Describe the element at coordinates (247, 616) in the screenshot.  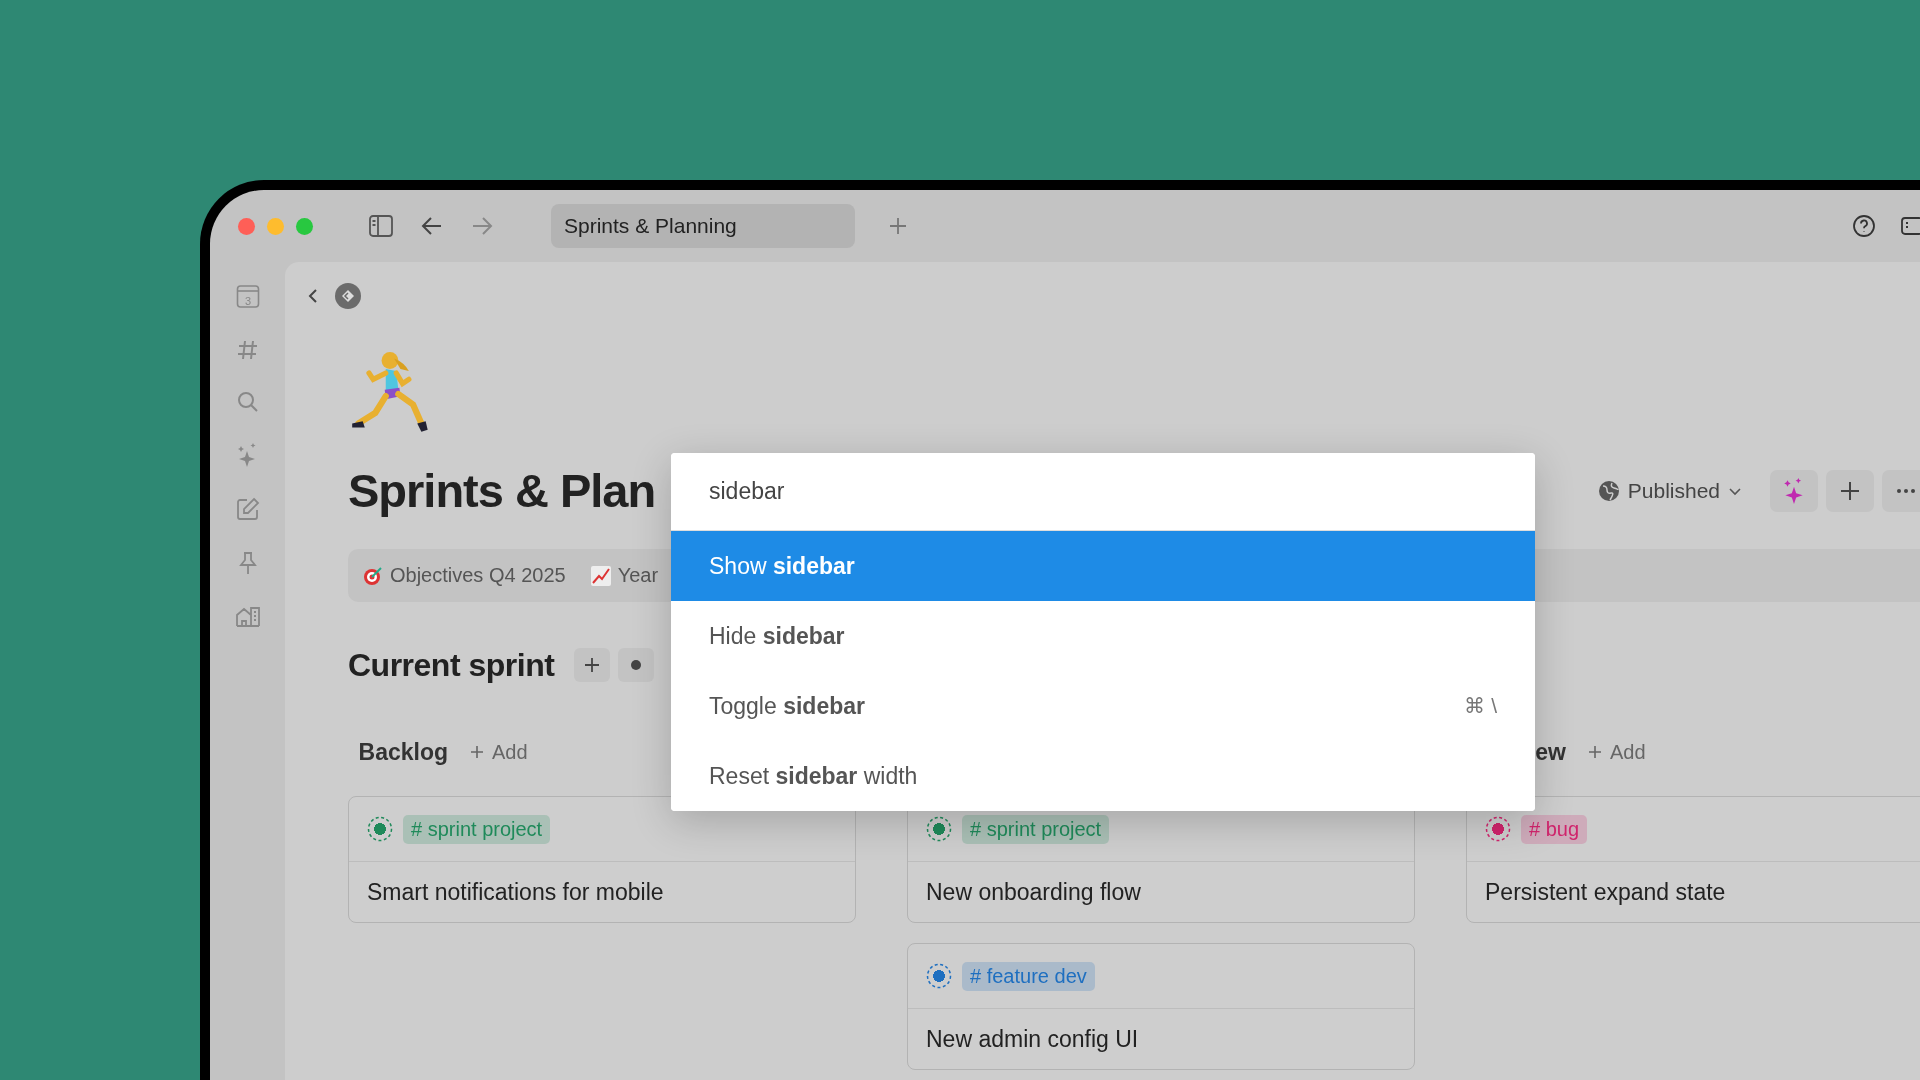
I see `building-icon` at that location.